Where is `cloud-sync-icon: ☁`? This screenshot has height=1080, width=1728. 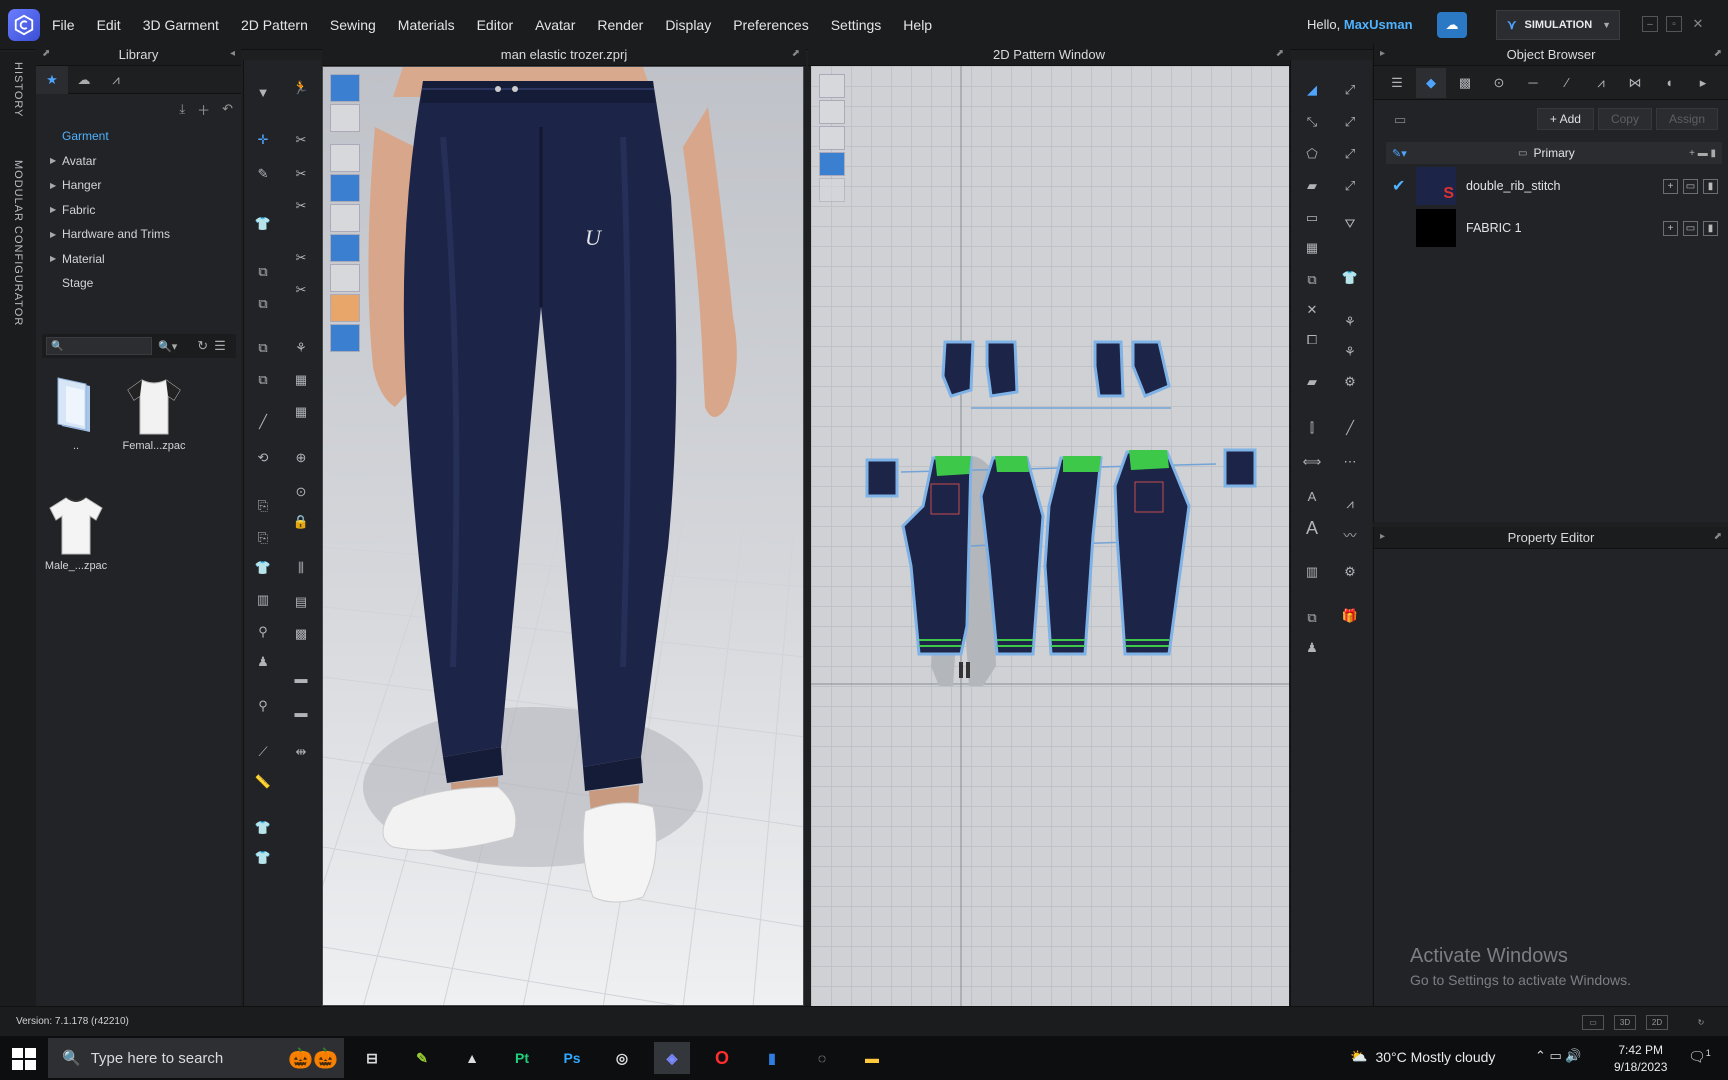
cloud-sync-icon: ☁ is located at coordinates (1452, 25).